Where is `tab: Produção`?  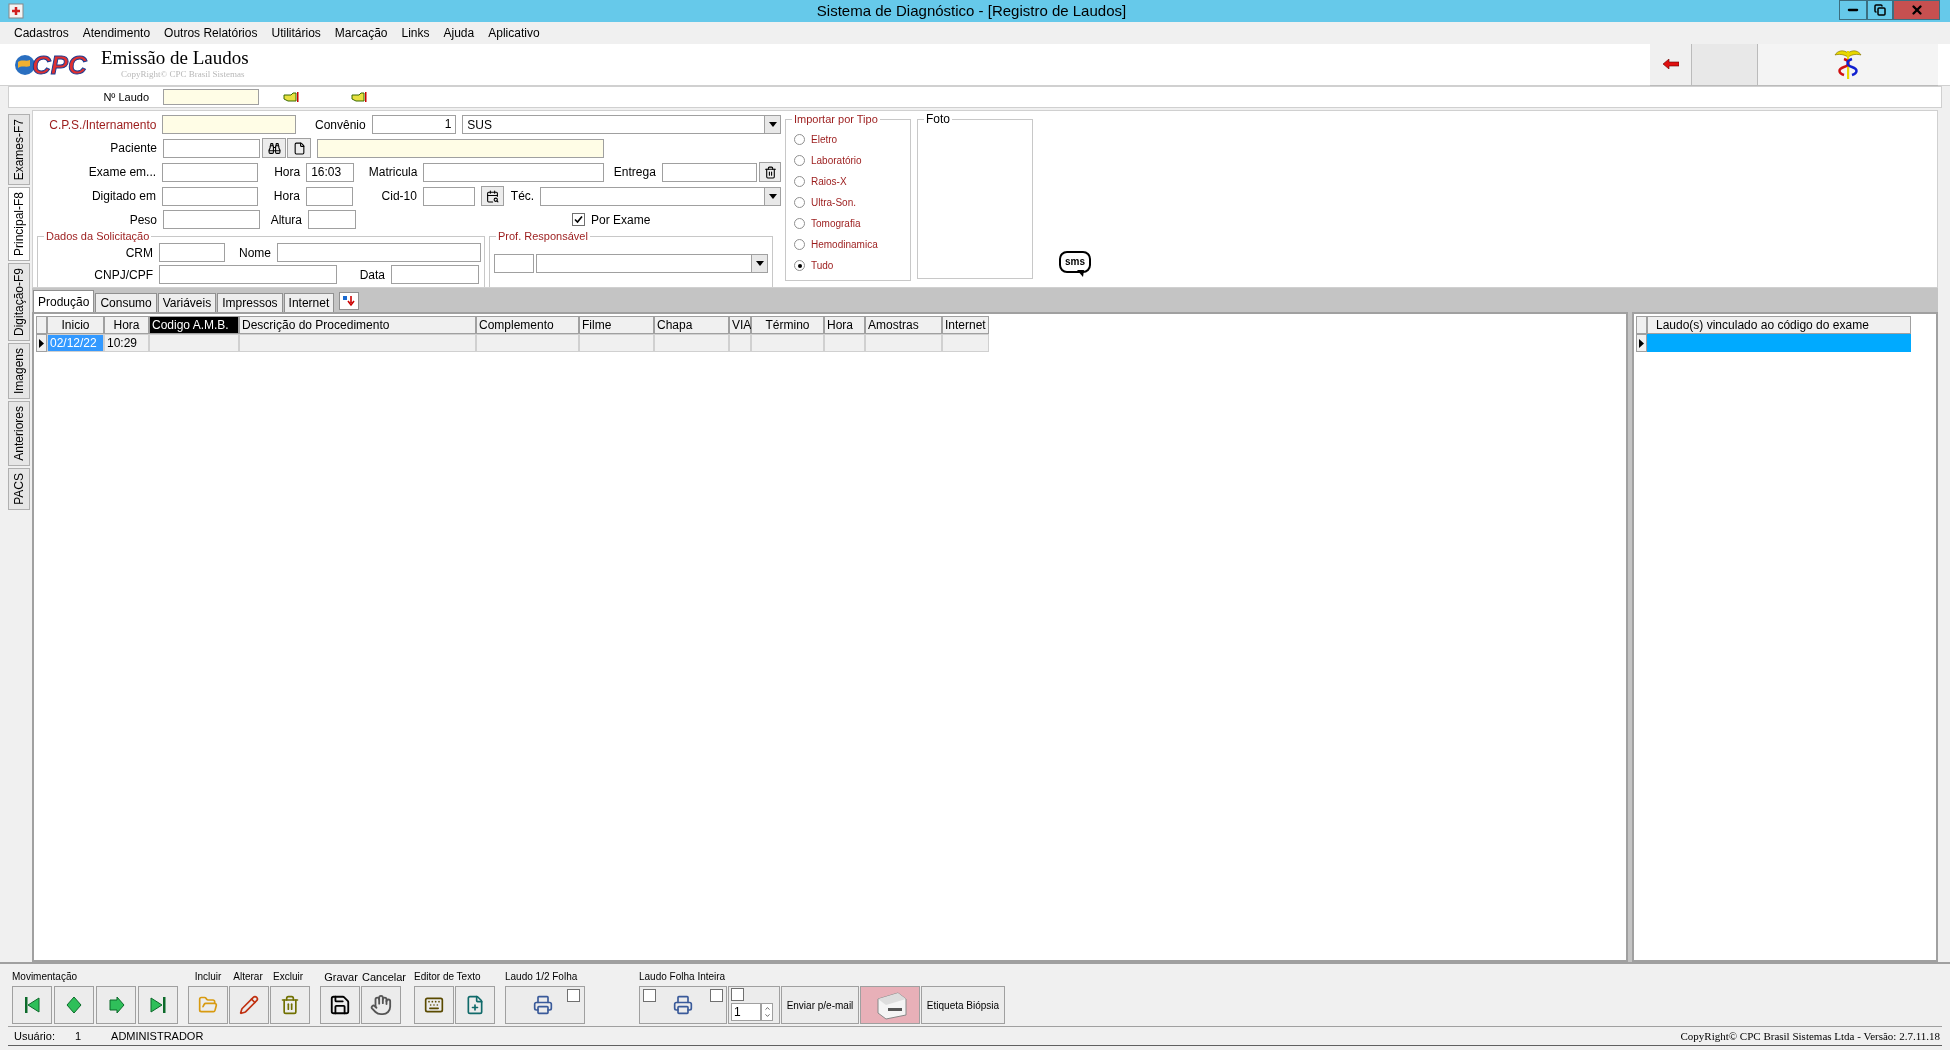 tab: Produção is located at coordinates (64, 301).